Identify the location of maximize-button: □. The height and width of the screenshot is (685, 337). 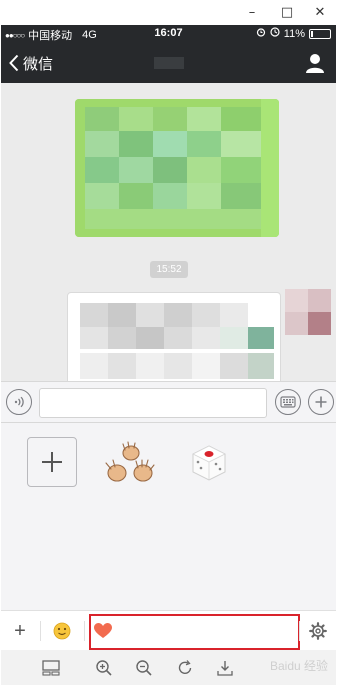
(287, 12).